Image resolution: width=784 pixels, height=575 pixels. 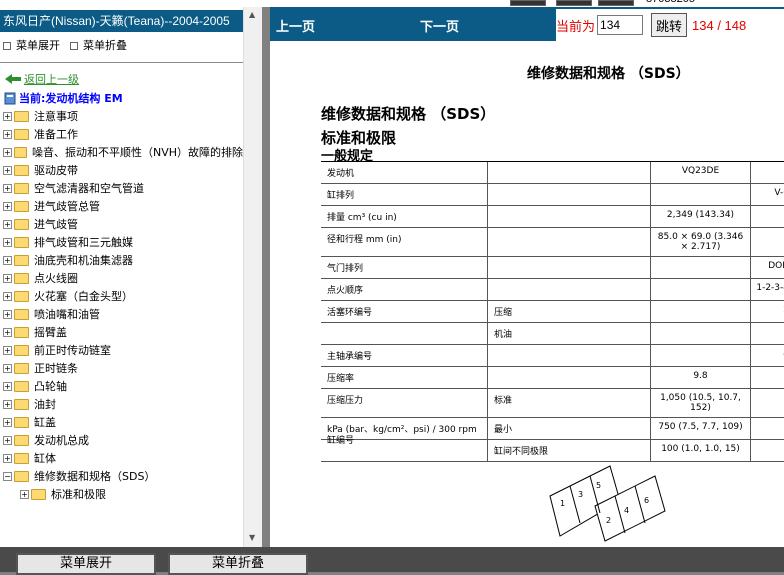 I want to click on tree-item: + 发动机总成, so click(x=123, y=440).